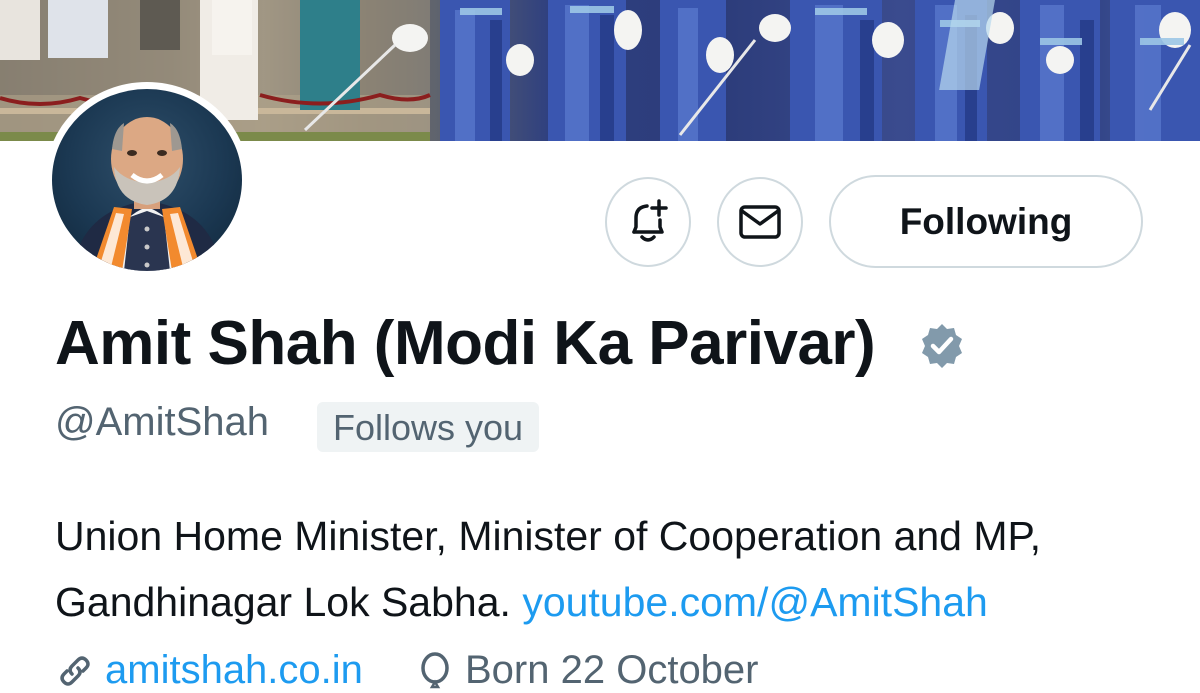  I want to click on bio-text: Gandhinagar Lok Sabha., so click(283, 602).